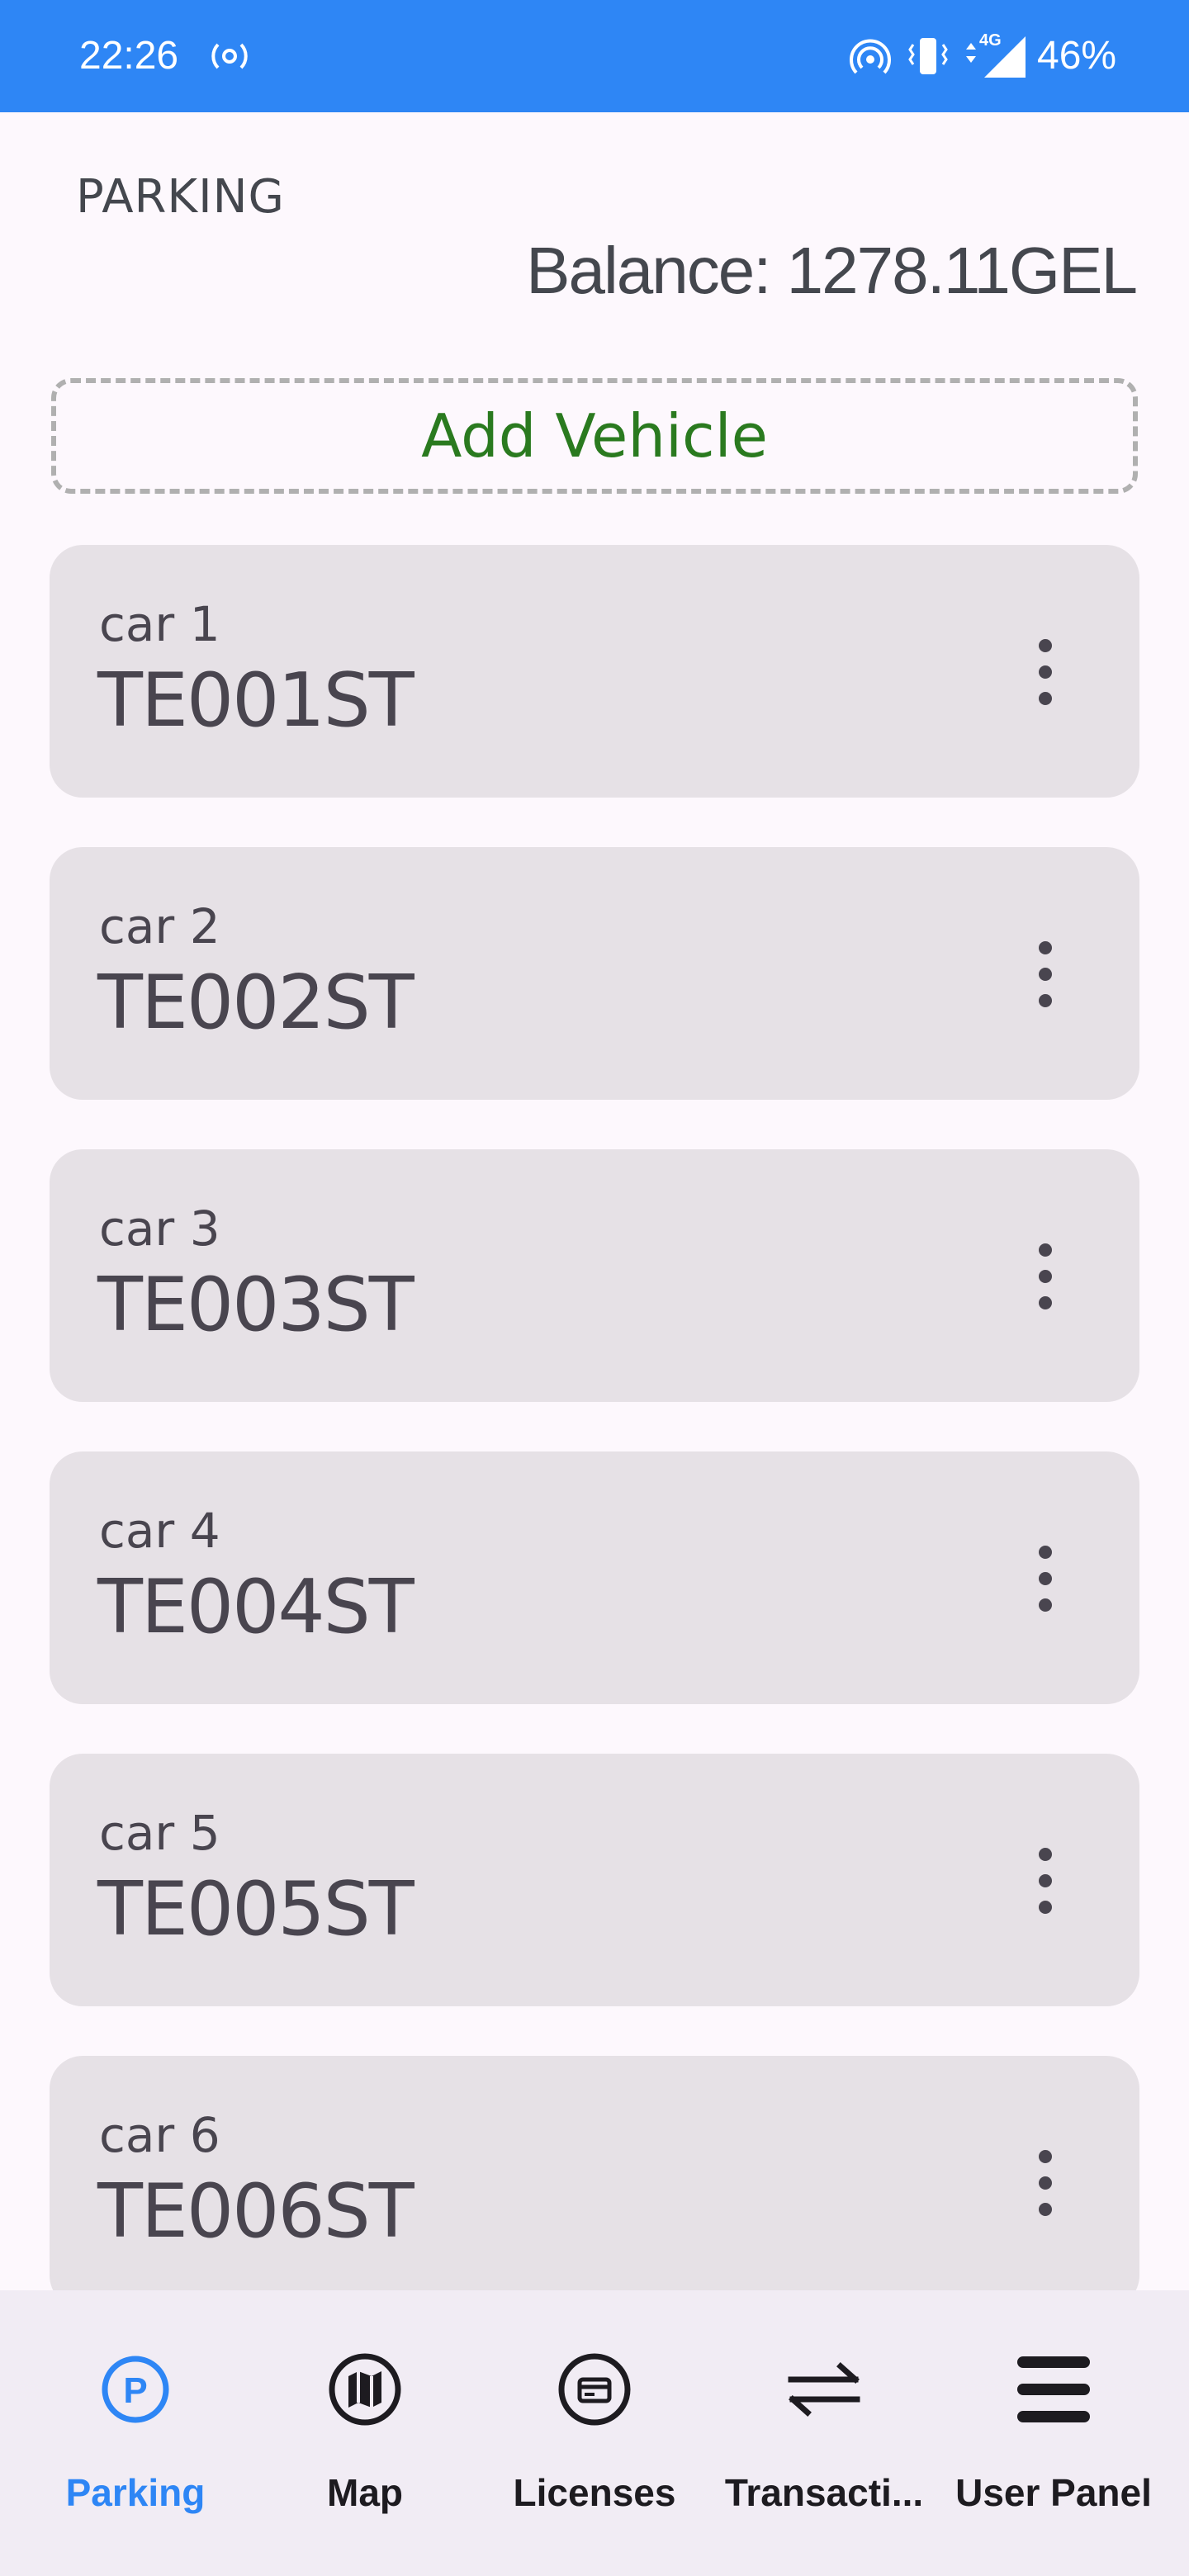  Describe the element at coordinates (135, 2433) in the screenshot. I see `nav-item-parking: P Parking` at that location.